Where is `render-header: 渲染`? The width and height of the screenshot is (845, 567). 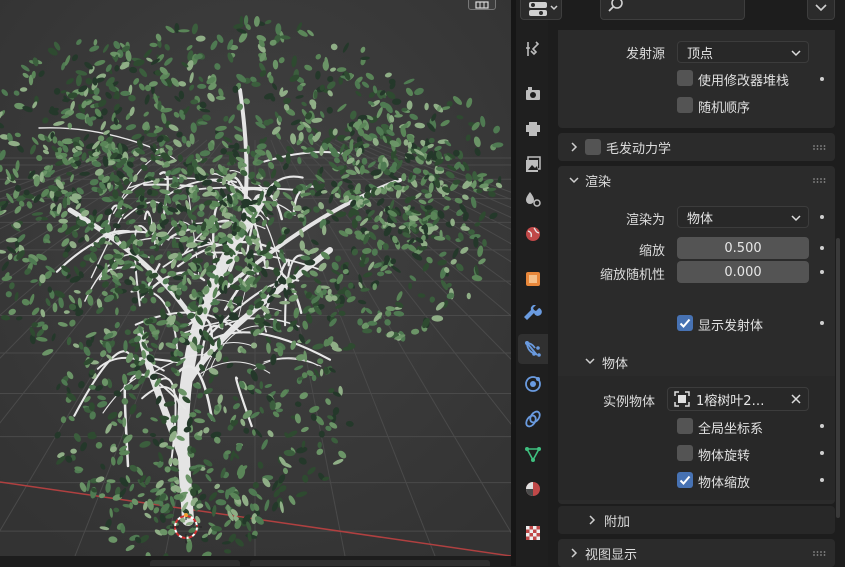 render-header: 渲染 is located at coordinates (696, 180).